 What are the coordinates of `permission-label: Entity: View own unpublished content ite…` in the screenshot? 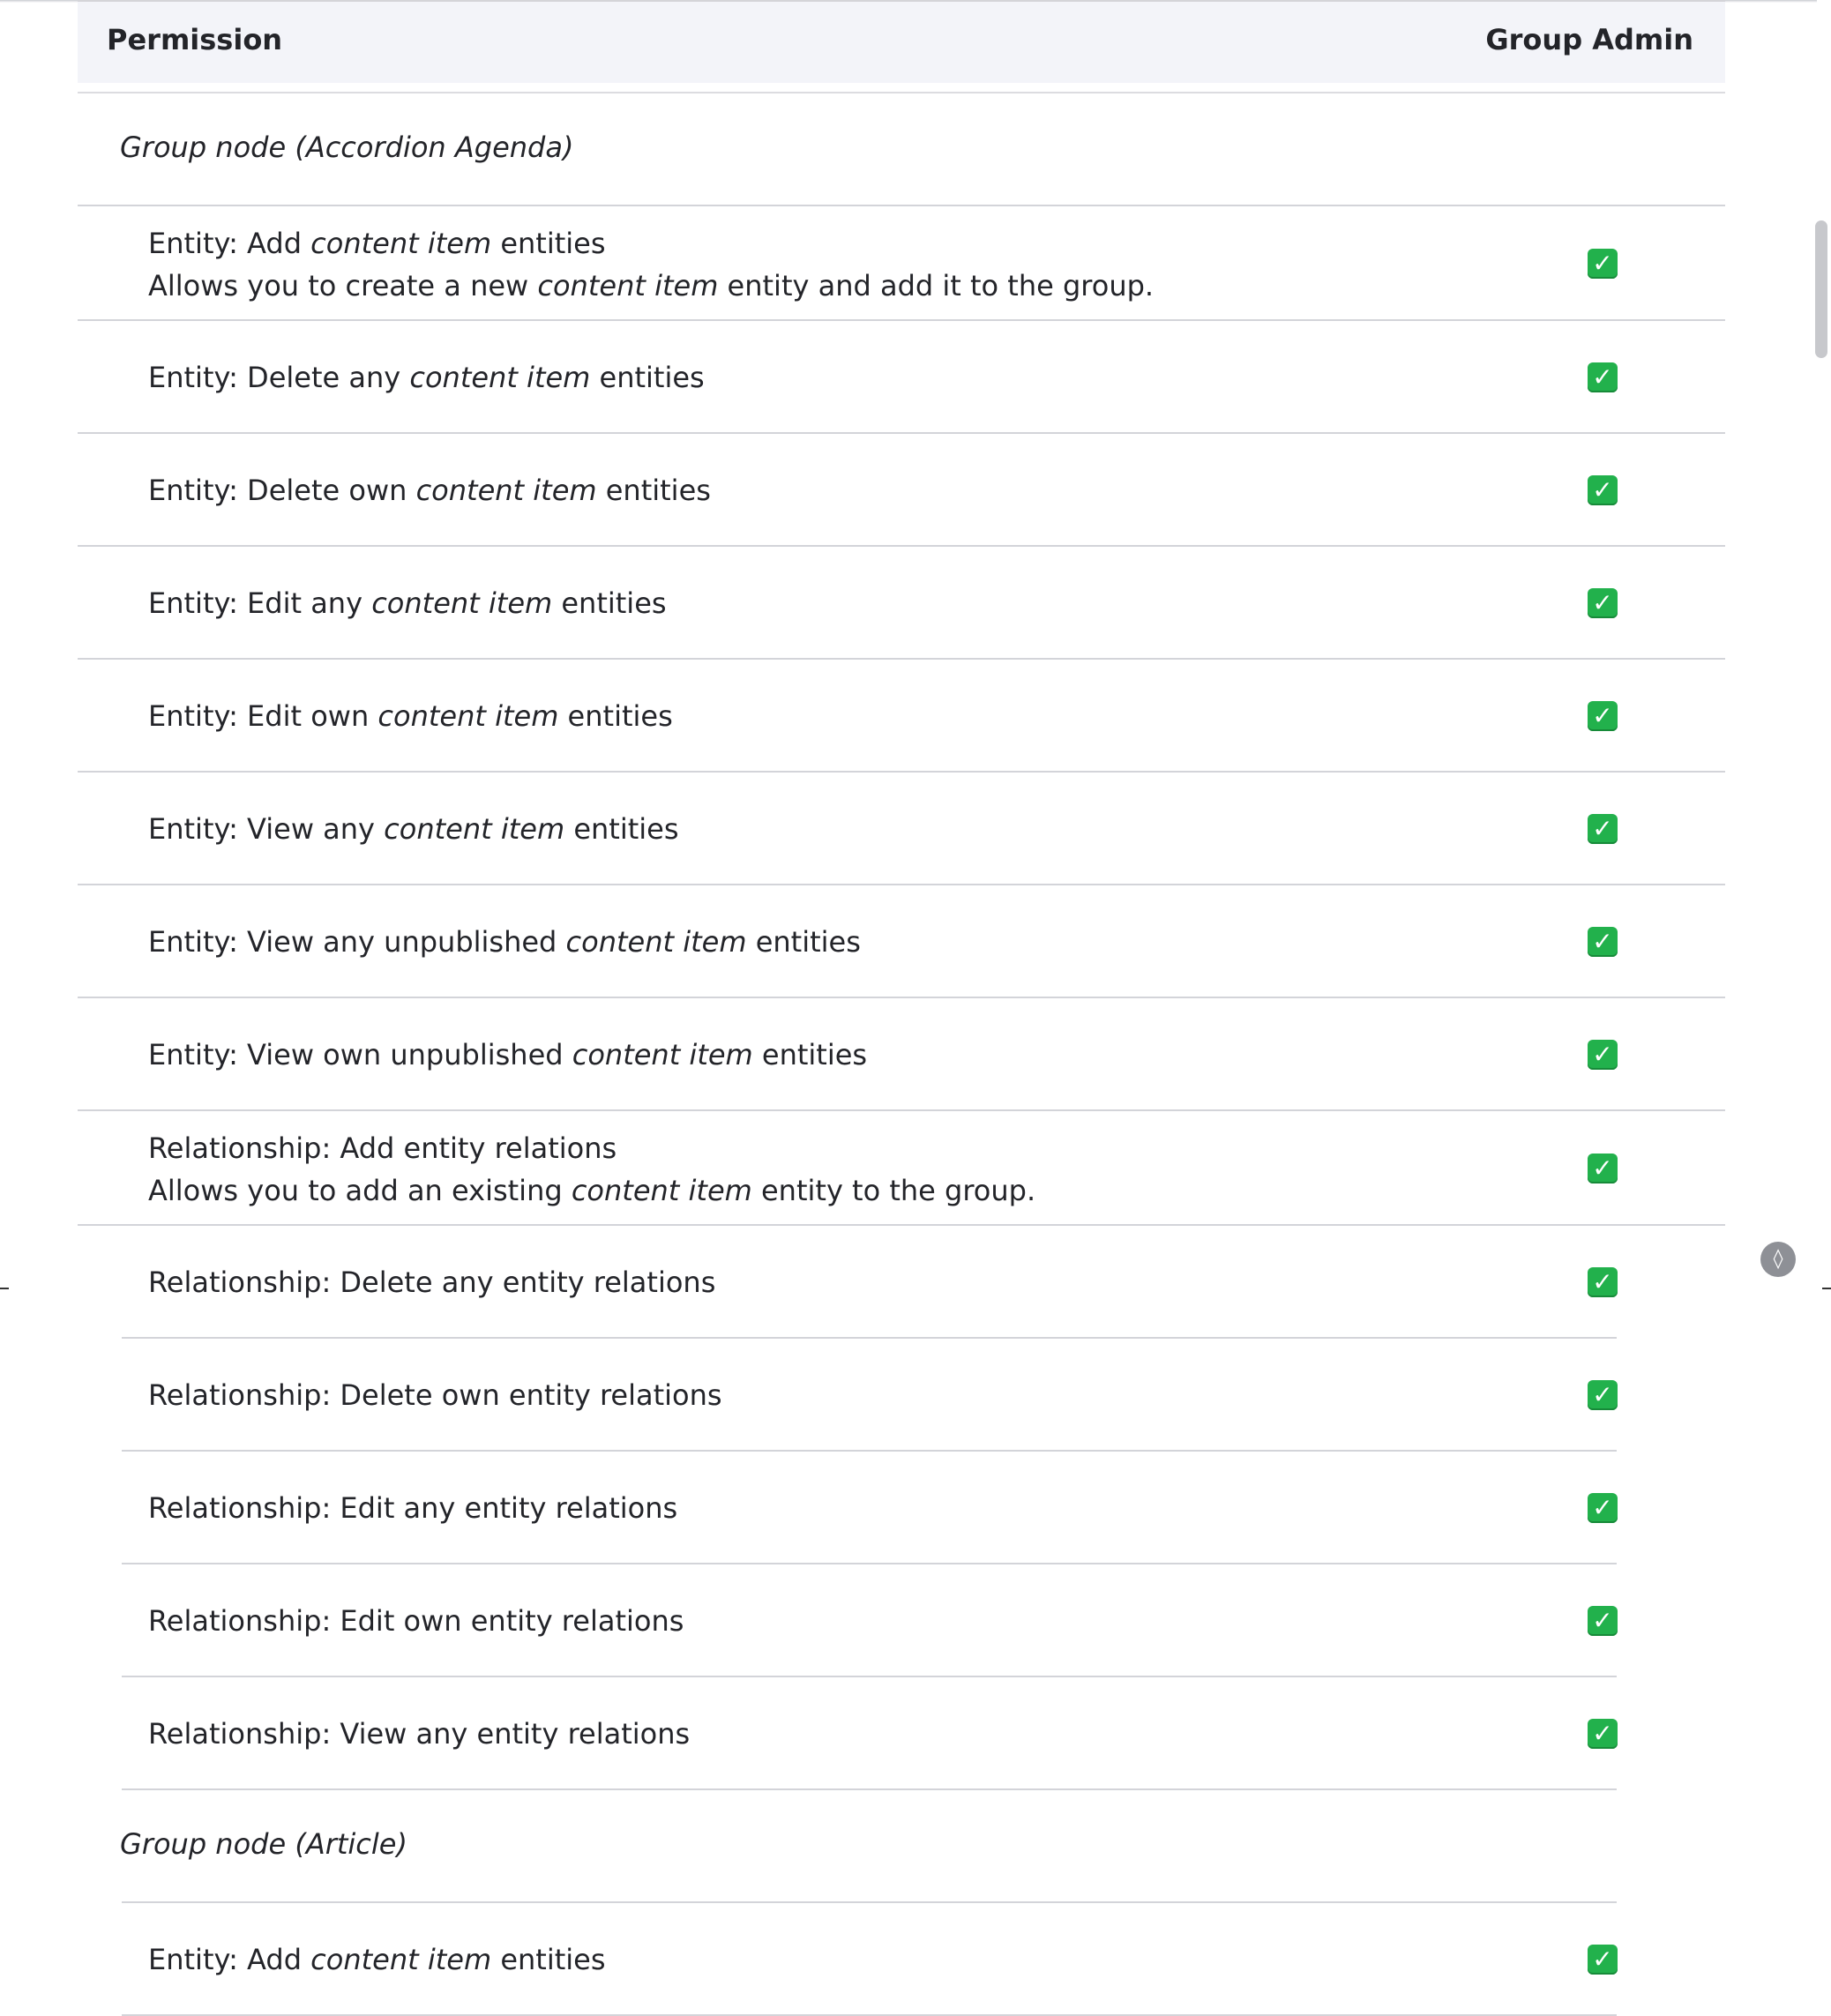 It's located at (508, 1054).